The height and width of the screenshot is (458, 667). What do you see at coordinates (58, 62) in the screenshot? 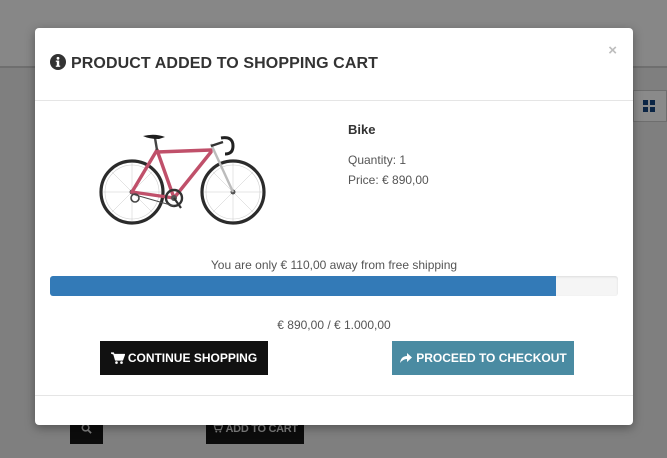
I see `info-circle-icon` at bounding box center [58, 62].